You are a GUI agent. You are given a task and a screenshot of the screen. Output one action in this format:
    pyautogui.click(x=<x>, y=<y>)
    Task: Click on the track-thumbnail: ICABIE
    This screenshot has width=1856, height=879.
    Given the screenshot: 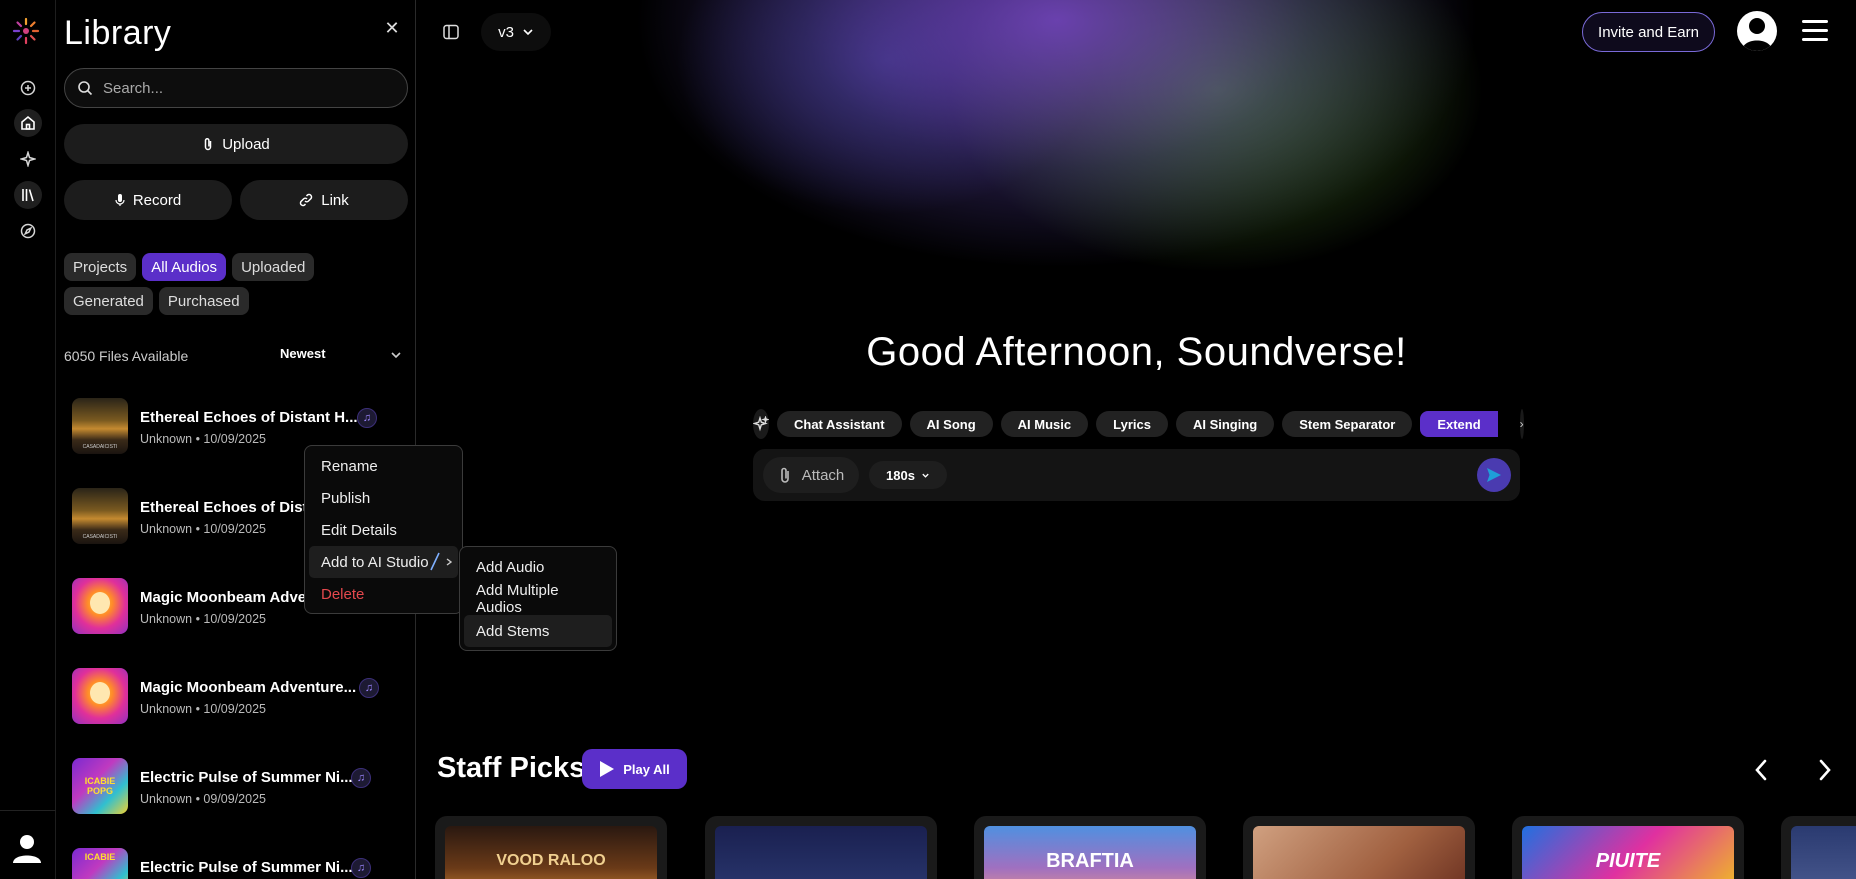 What is the action you would take?
    pyautogui.click(x=100, y=863)
    